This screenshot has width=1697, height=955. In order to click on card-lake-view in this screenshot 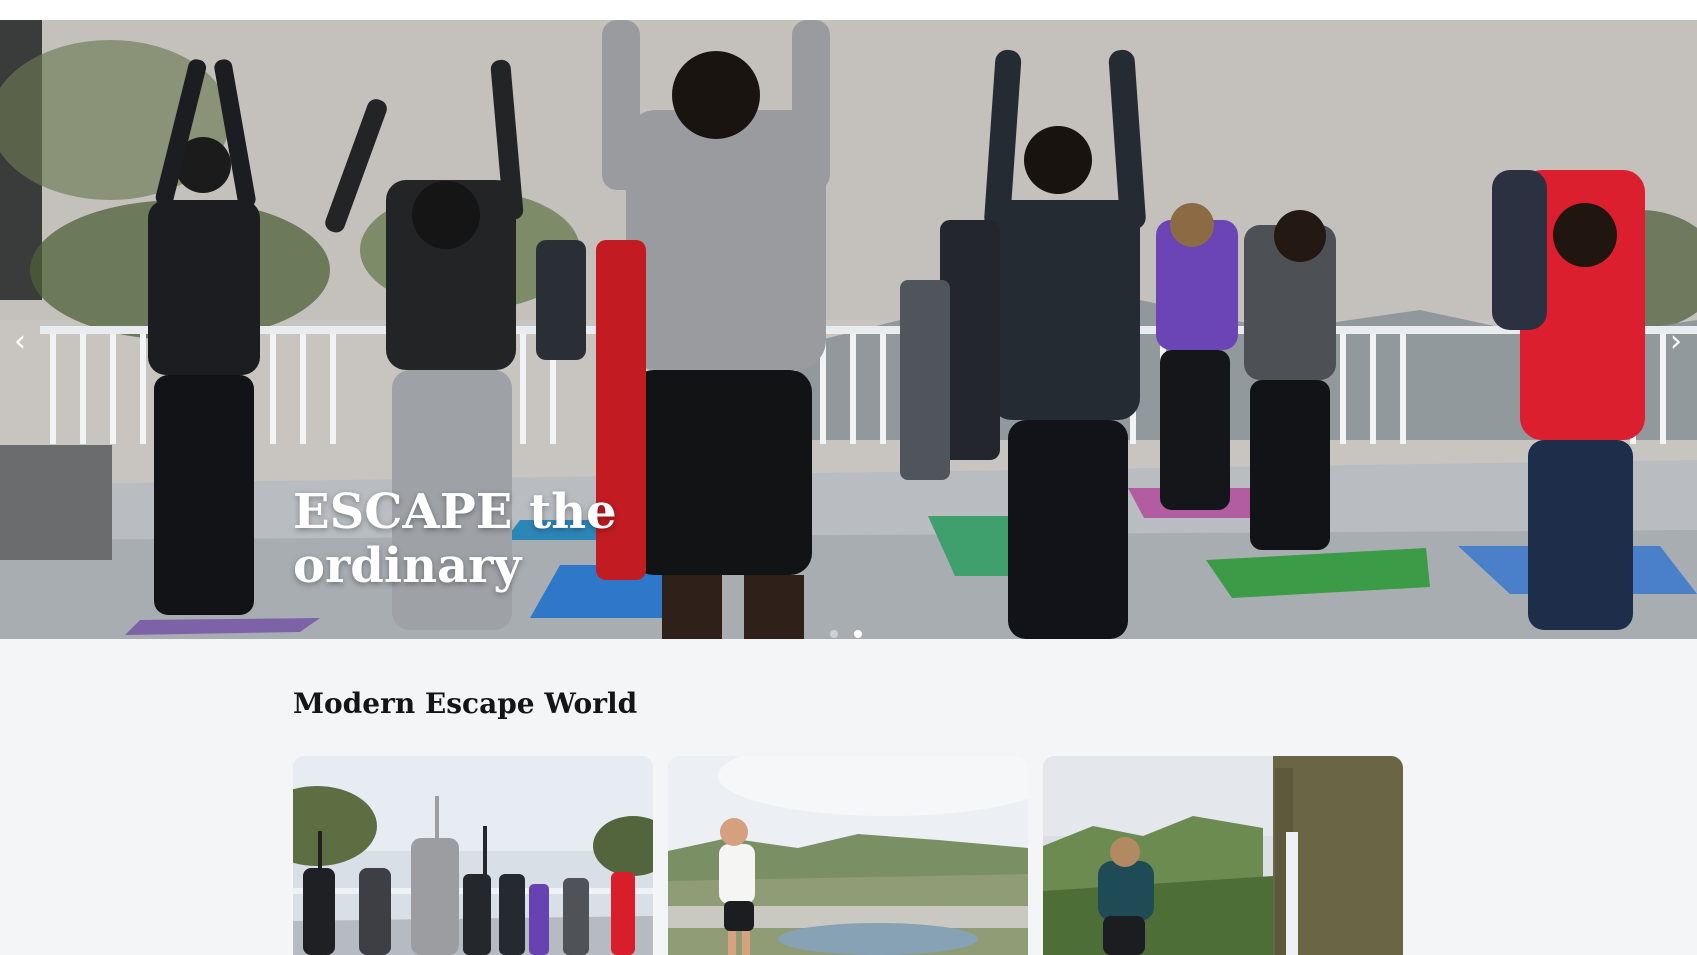, I will do `click(848, 855)`.